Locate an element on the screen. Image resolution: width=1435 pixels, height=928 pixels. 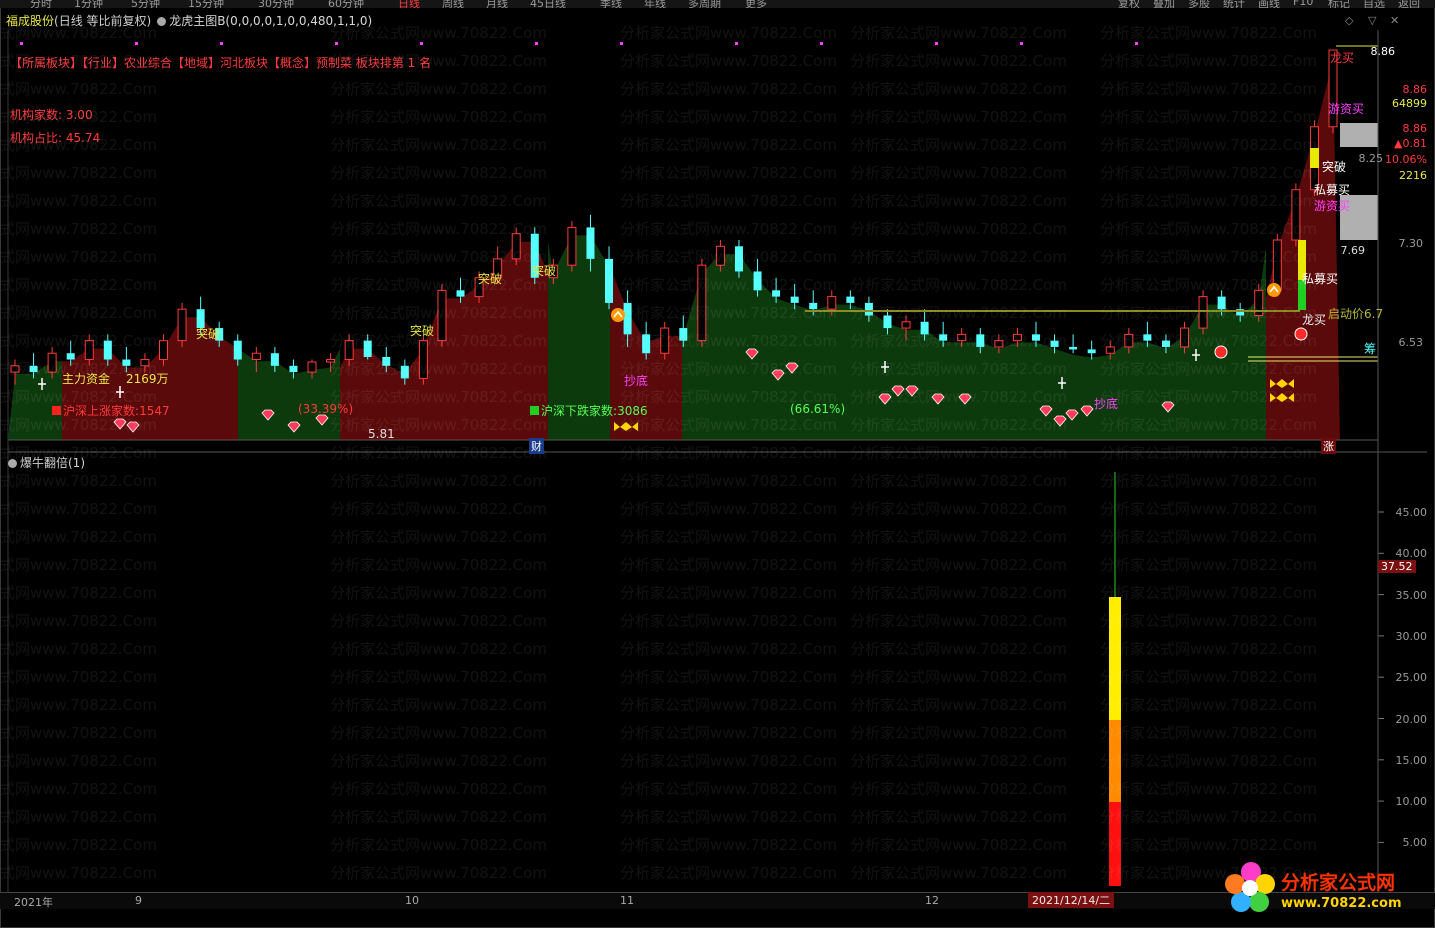
red-square-icon is located at coordinates (56, 410).